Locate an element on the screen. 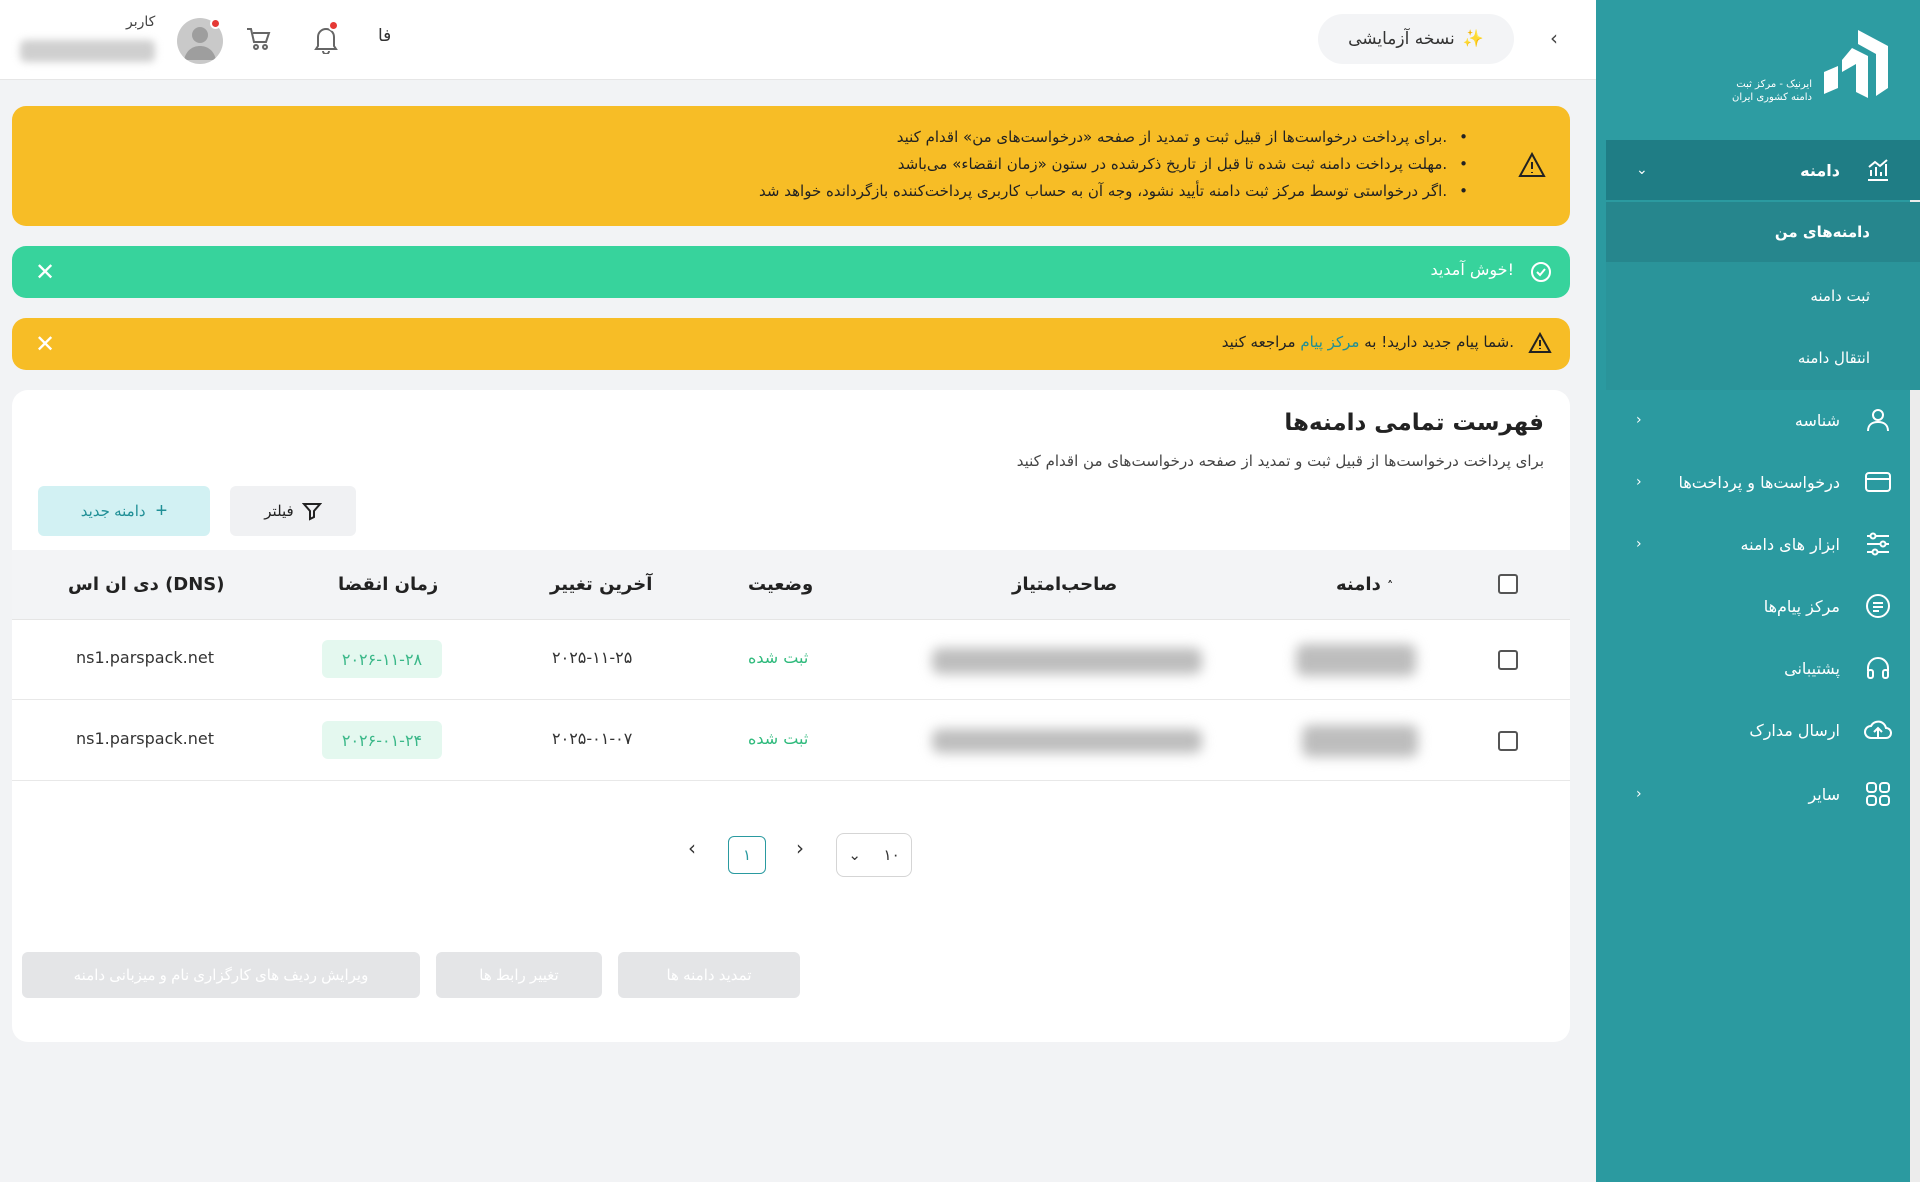  sort-up-icon: ˄ is located at coordinates (1390, 586).